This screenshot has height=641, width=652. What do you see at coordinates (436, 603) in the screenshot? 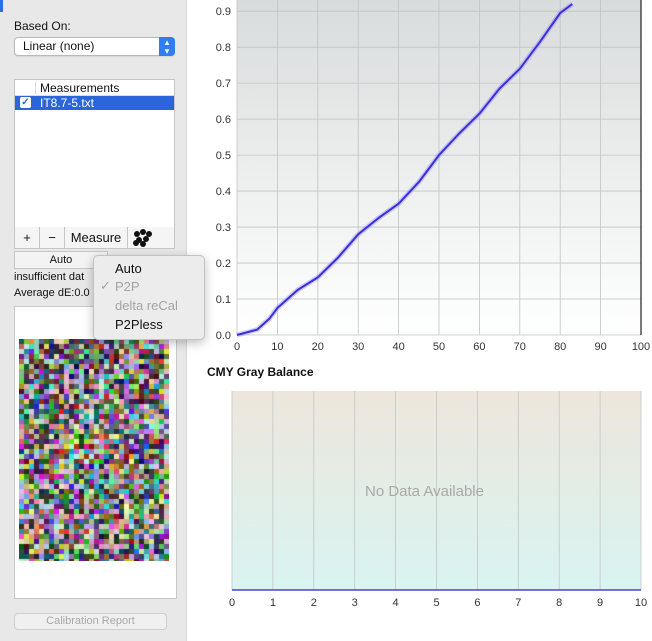
I see `x-tick-label: 5` at bounding box center [436, 603].